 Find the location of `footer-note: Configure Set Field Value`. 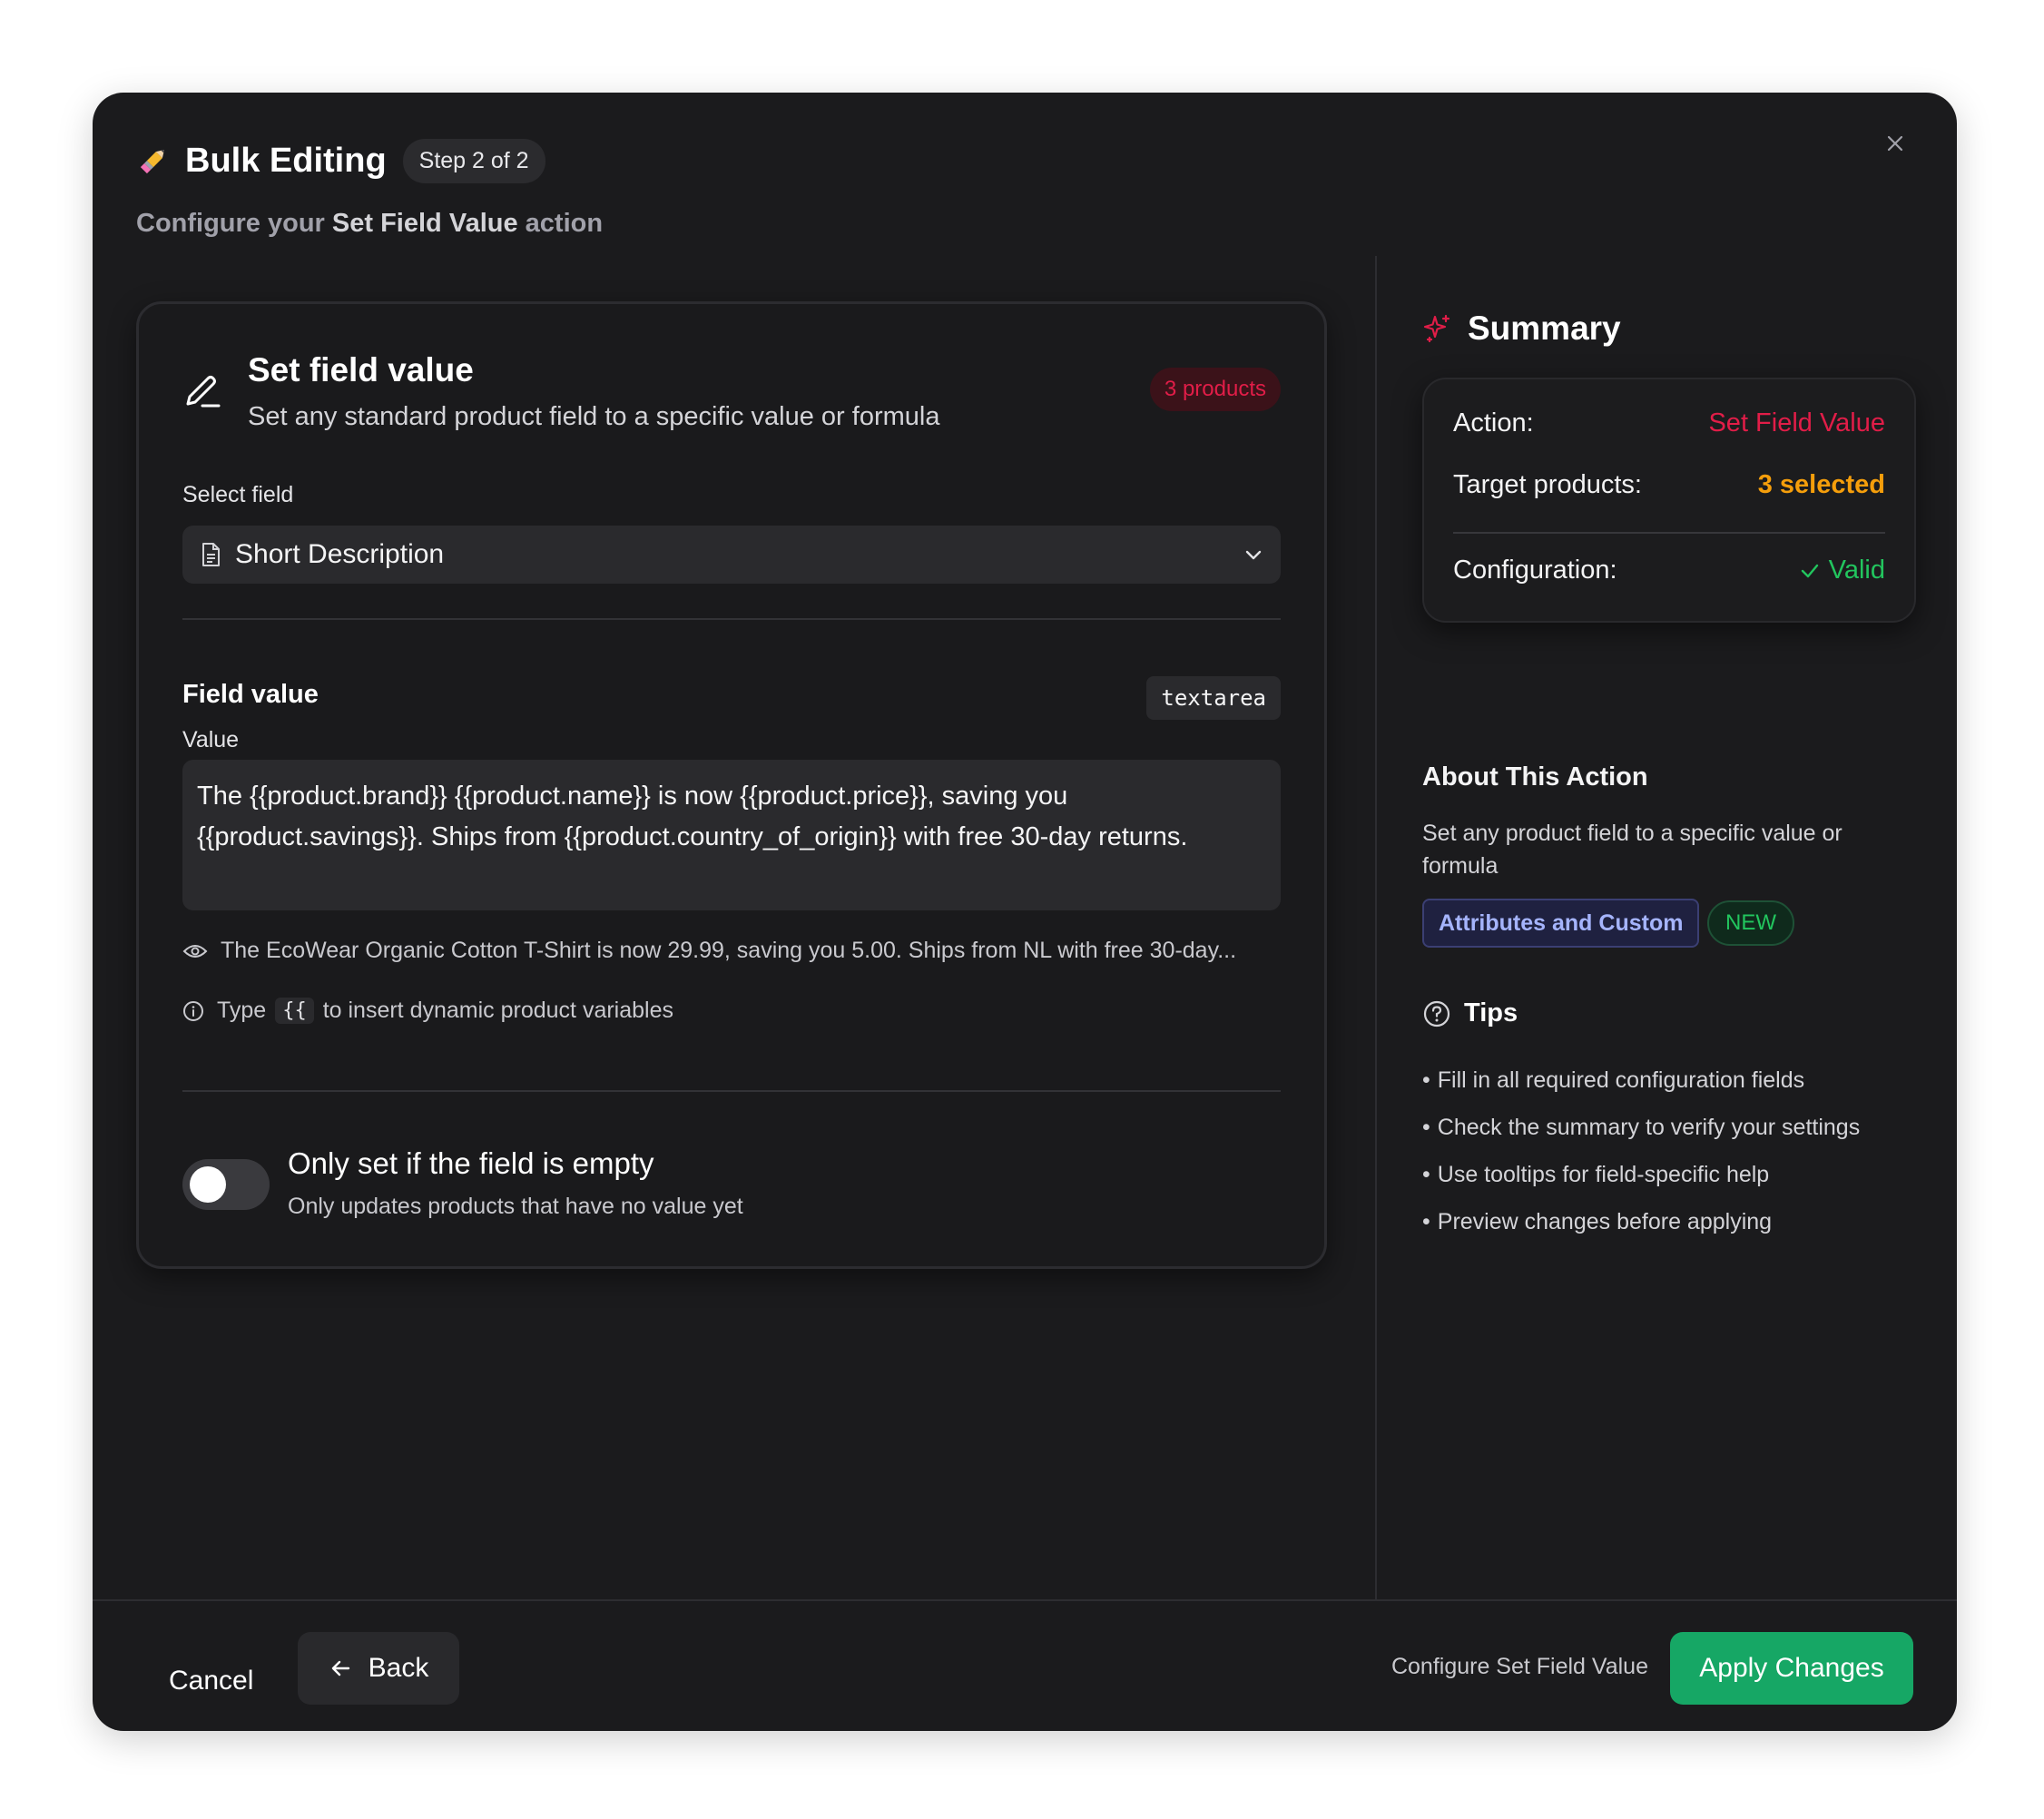

footer-note: Configure Set Field Value is located at coordinates (1519, 1666).